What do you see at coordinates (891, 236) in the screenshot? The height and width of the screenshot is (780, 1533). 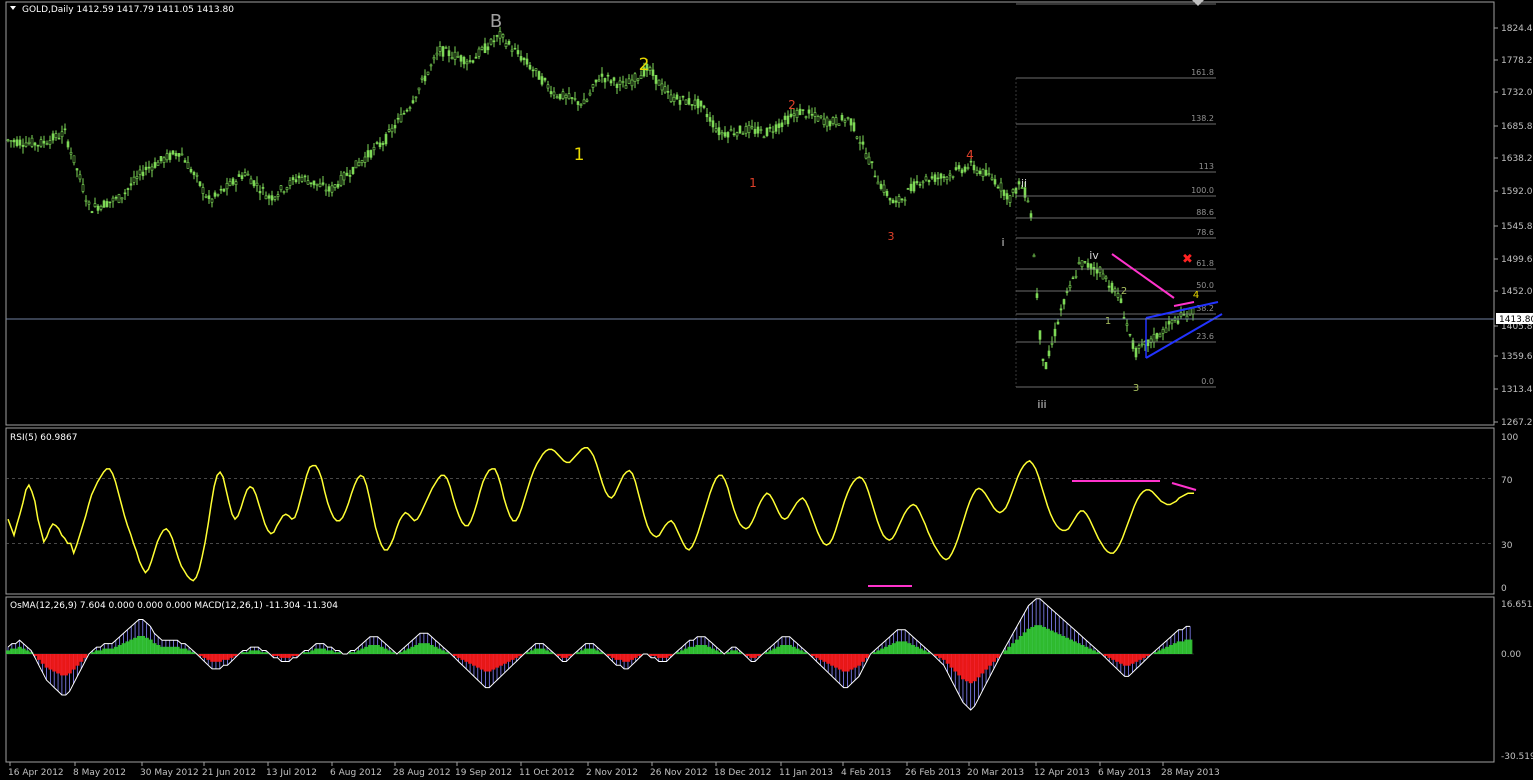 I see `wave-label: 3` at bounding box center [891, 236].